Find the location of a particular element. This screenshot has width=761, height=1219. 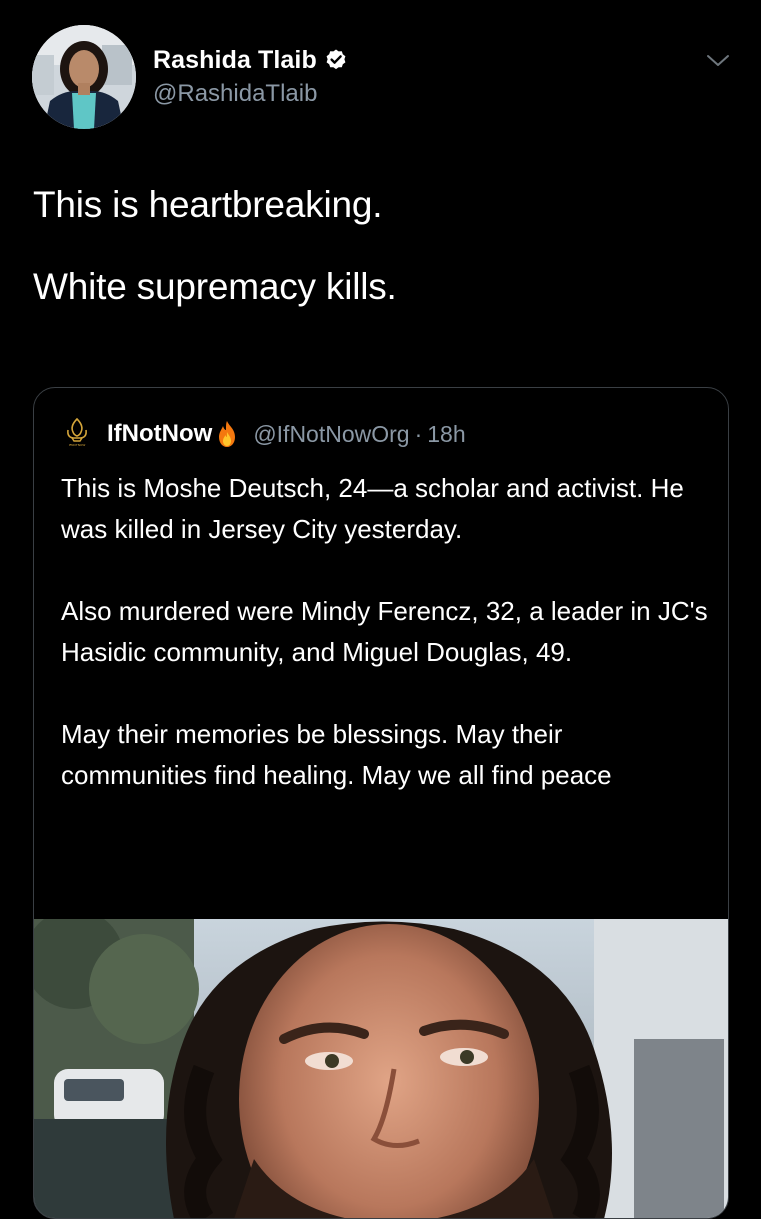

quoted-author-row: IfNotNow @IfNotNowOrg · 18h is located at coordinates (286, 434).